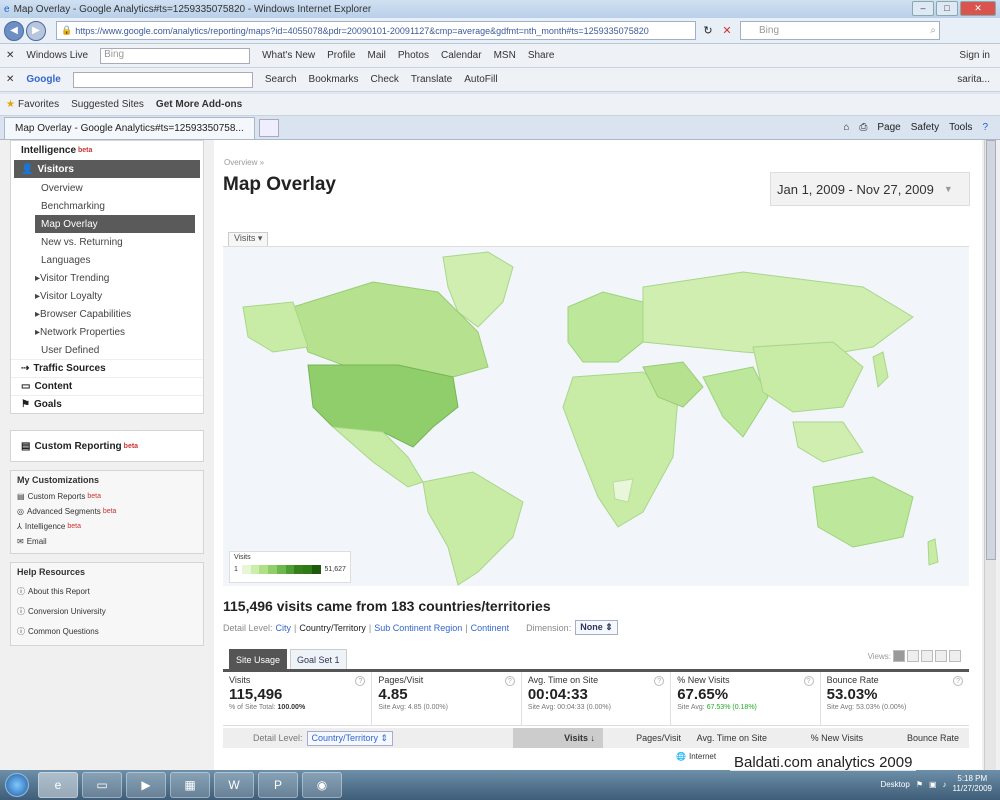 The image size is (1000, 800). Describe the element at coordinates (107, 260) in the screenshot. I see `sidebar-item-languages: Languages` at that location.